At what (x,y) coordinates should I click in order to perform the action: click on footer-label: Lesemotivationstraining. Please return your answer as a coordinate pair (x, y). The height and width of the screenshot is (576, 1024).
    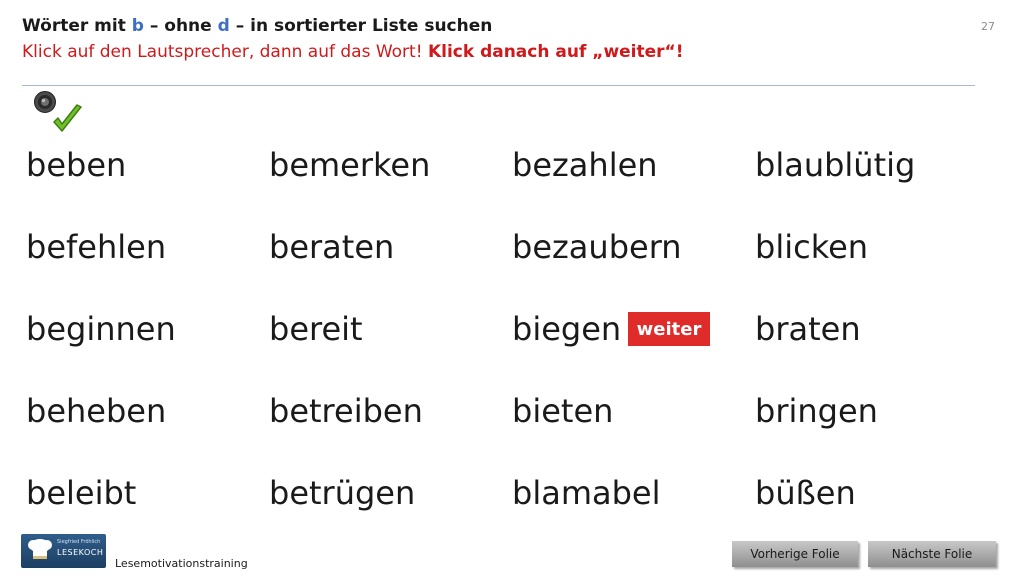
    Looking at the image, I should click on (181, 563).